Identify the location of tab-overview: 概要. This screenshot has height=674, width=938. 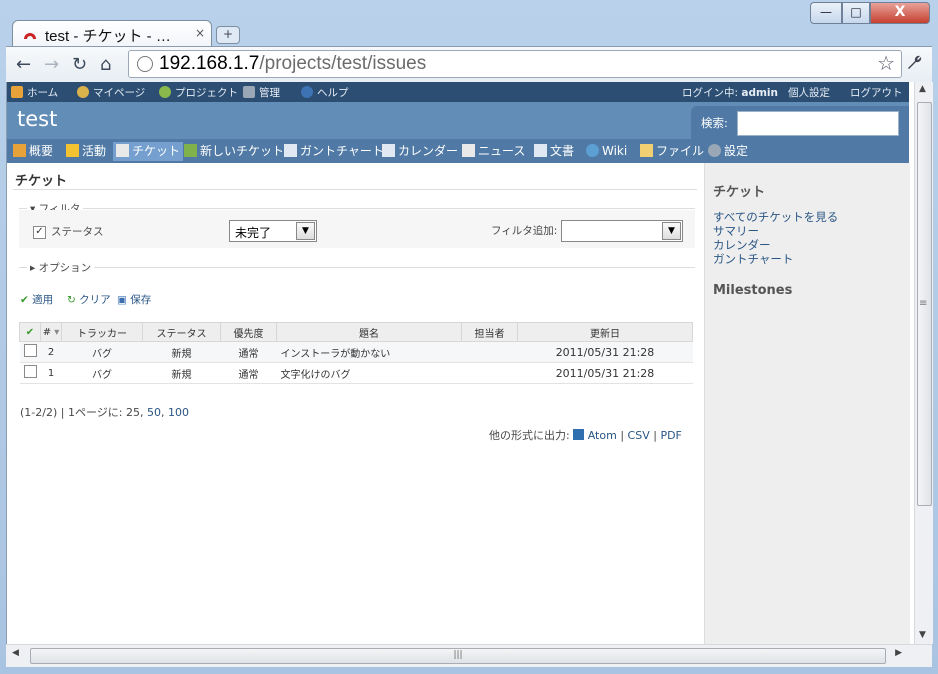
(33, 151).